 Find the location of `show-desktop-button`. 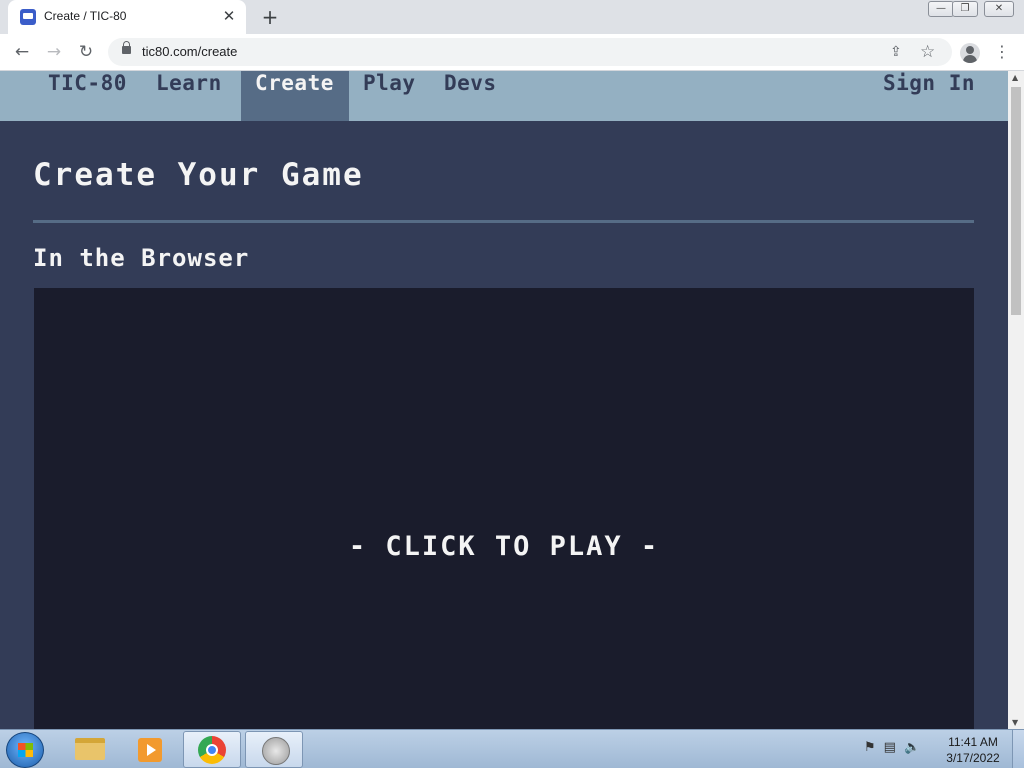

show-desktop-button is located at coordinates (1018, 749).